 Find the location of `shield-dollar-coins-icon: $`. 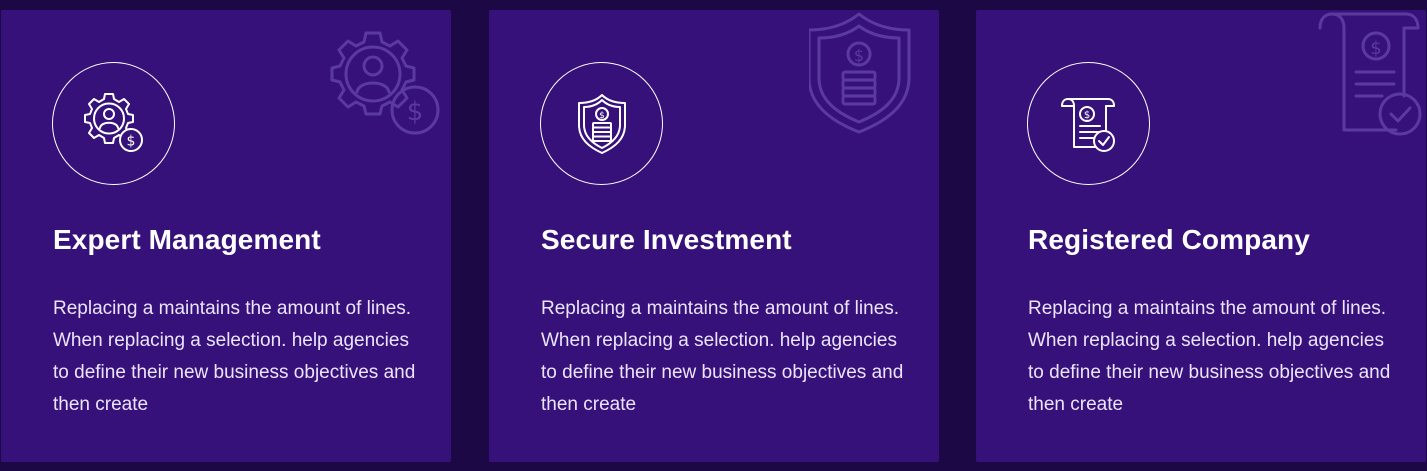

shield-dollar-coins-icon: $ is located at coordinates (601, 123).